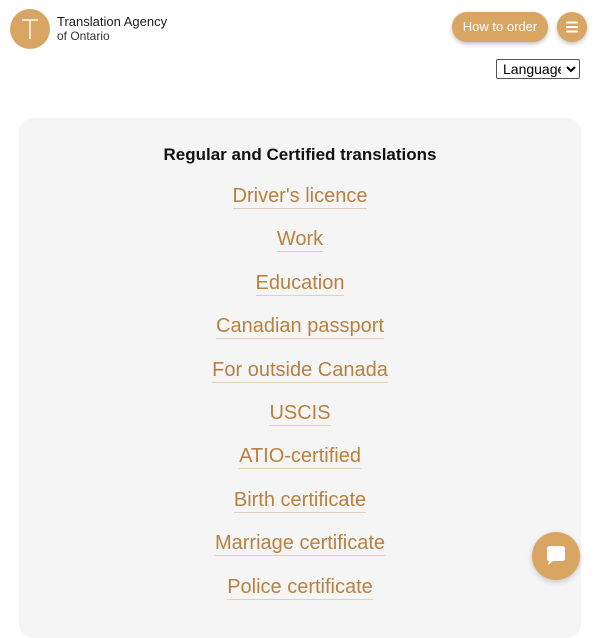 The height and width of the screenshot is (638, 600). Describe the element at coordinates (300, 196) in the screenshot. I see `link-drivers-licence: Driver's licence` at that location.